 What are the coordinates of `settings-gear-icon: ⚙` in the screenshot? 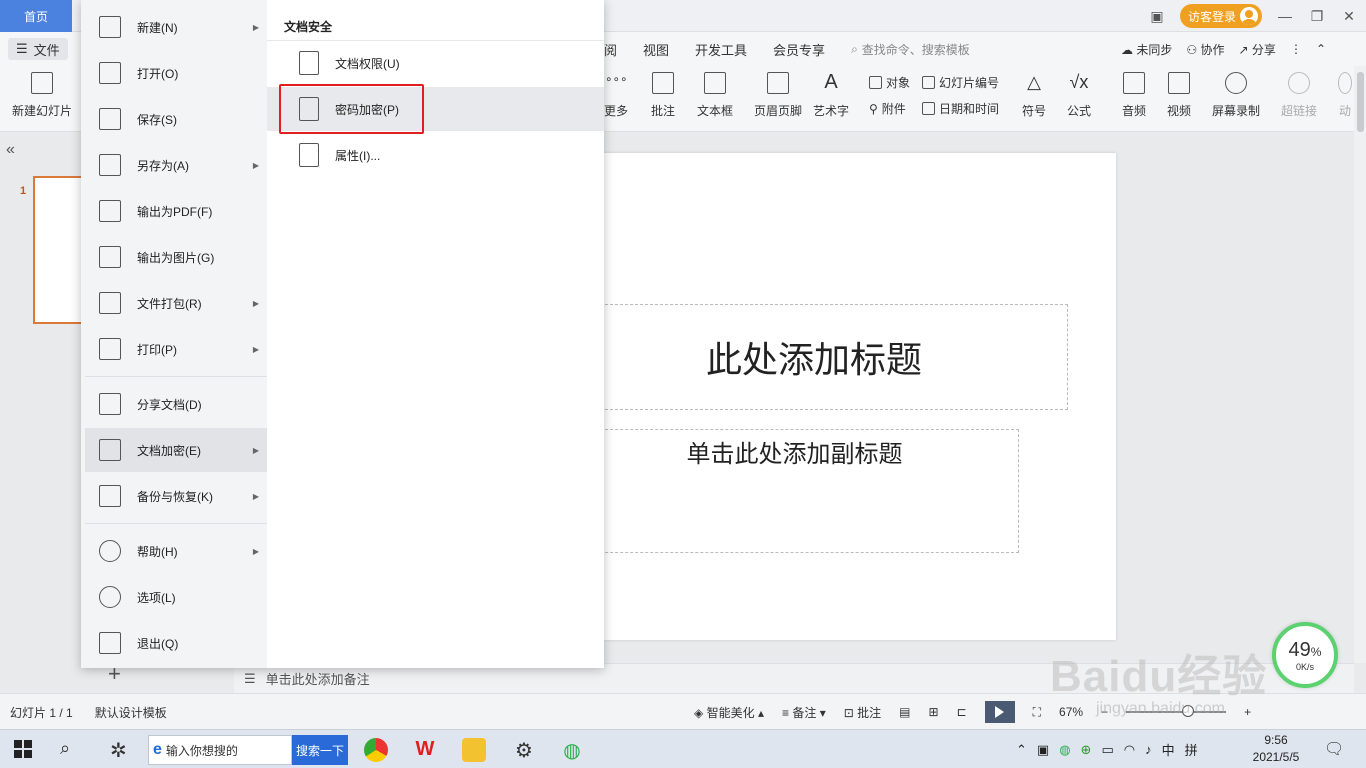 It's located at (524, 750).